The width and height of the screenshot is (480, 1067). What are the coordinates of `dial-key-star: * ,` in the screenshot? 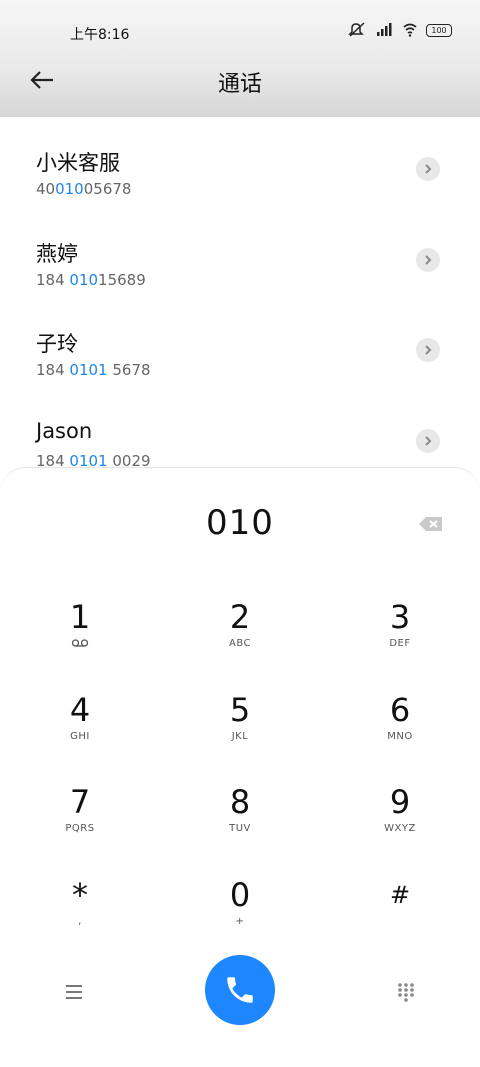 It's located at (80, 916).